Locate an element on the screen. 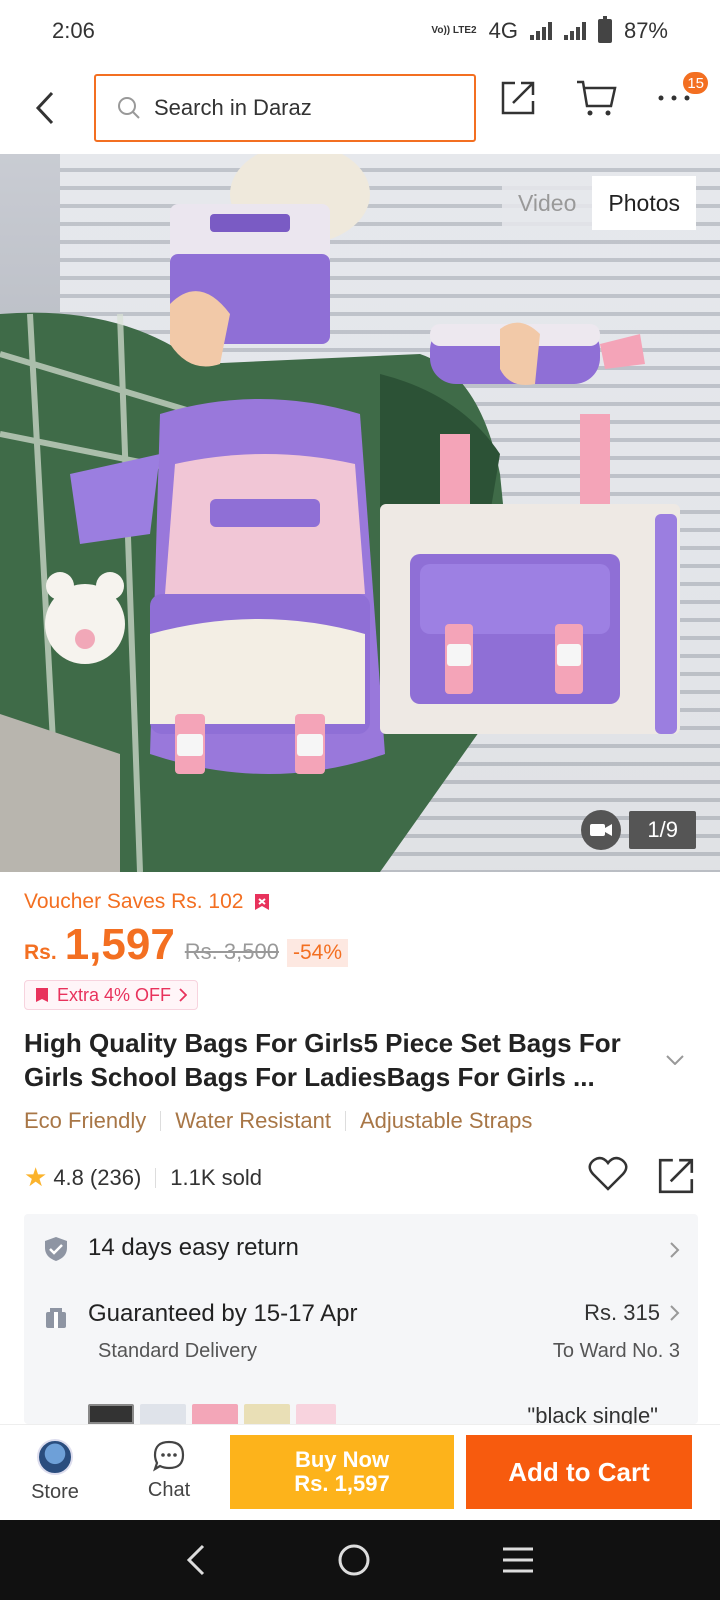  star-icon: ★ is located at coordinates (36, 1177).